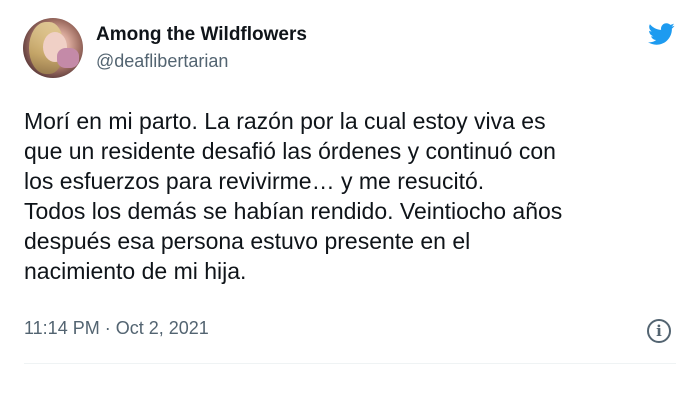  Describe the element at coordinates (62, 328) in the screenshot. I see `tweet-time: 11:14 PM` at that location.